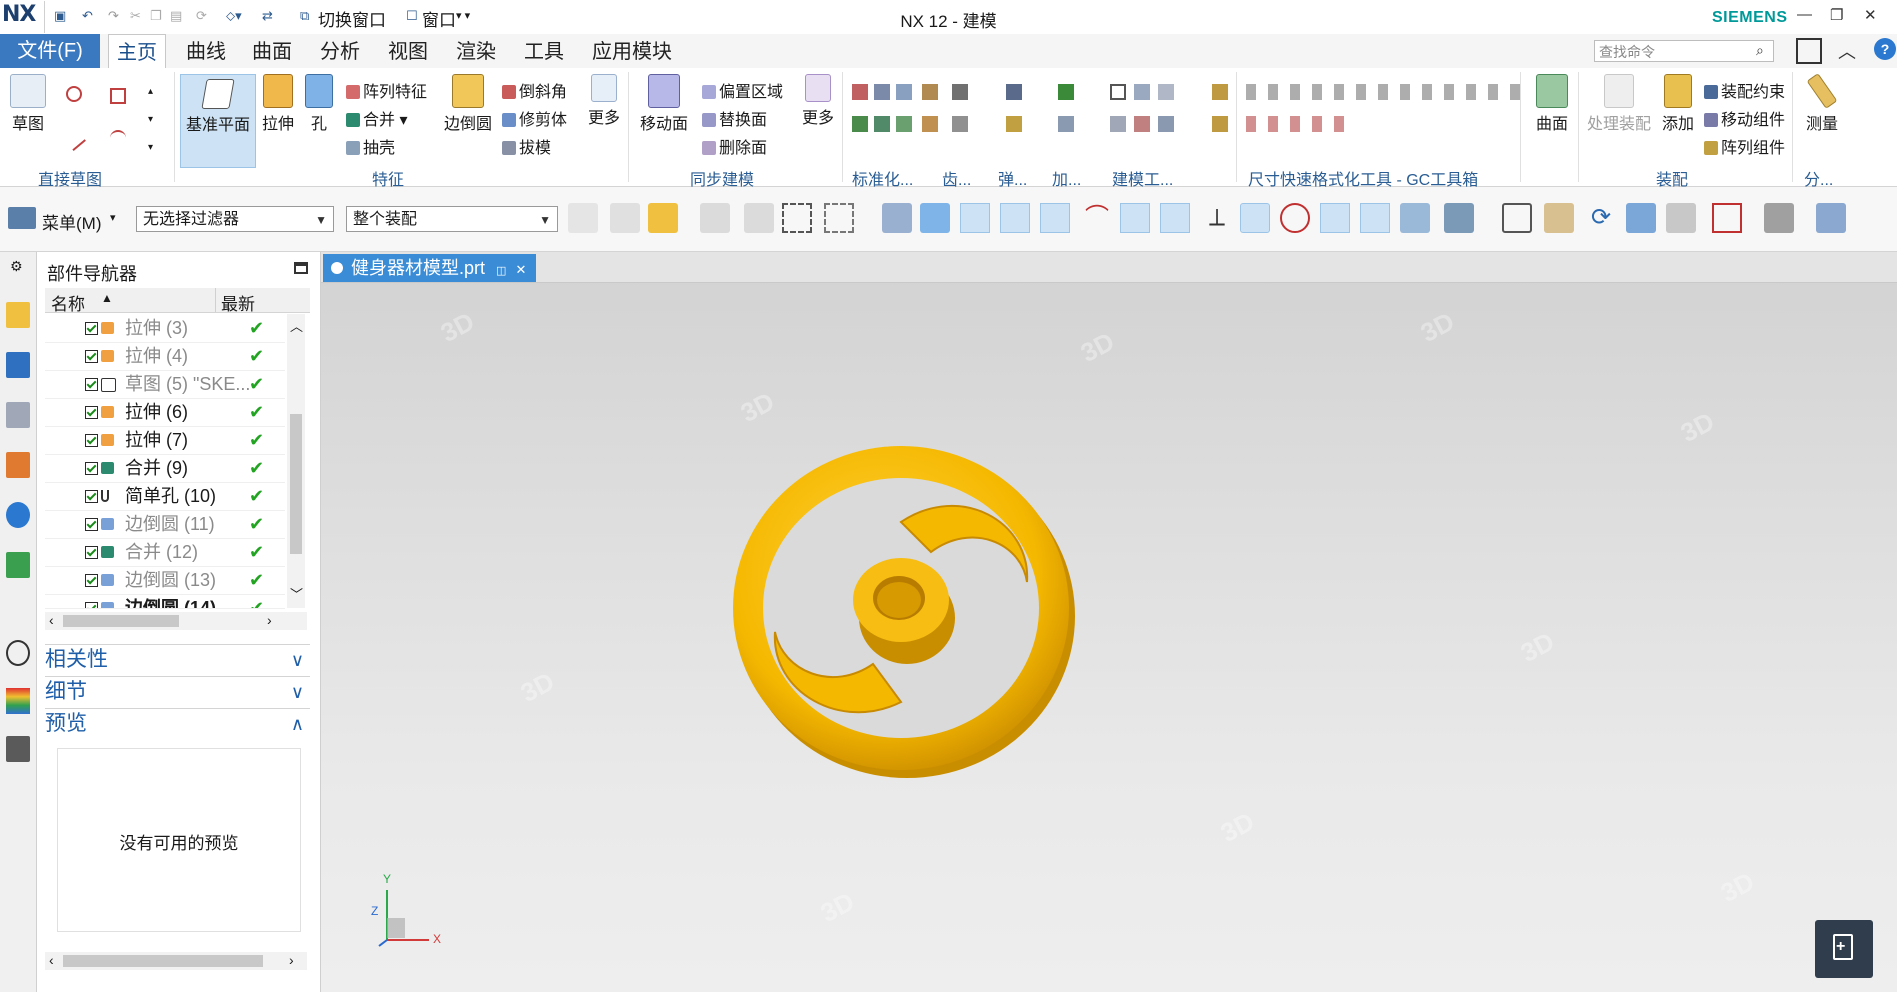  I want to click on search-icon: ⌕, so click(1760, 50).